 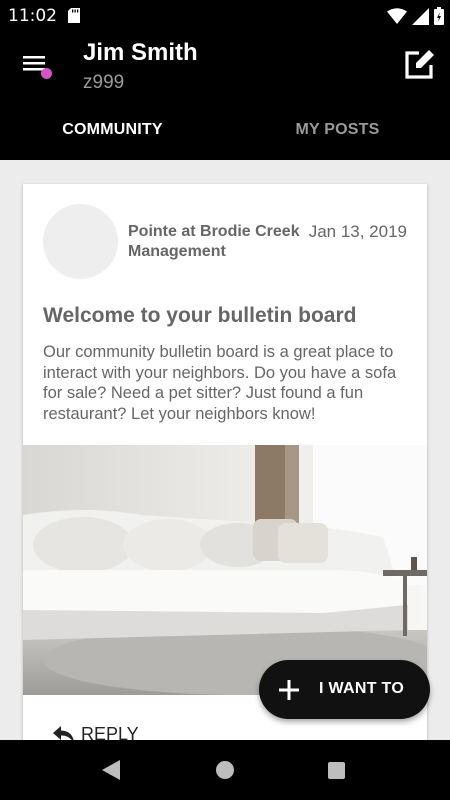 I want to click on reply-button: REPLY, so click(x=96, y=732).